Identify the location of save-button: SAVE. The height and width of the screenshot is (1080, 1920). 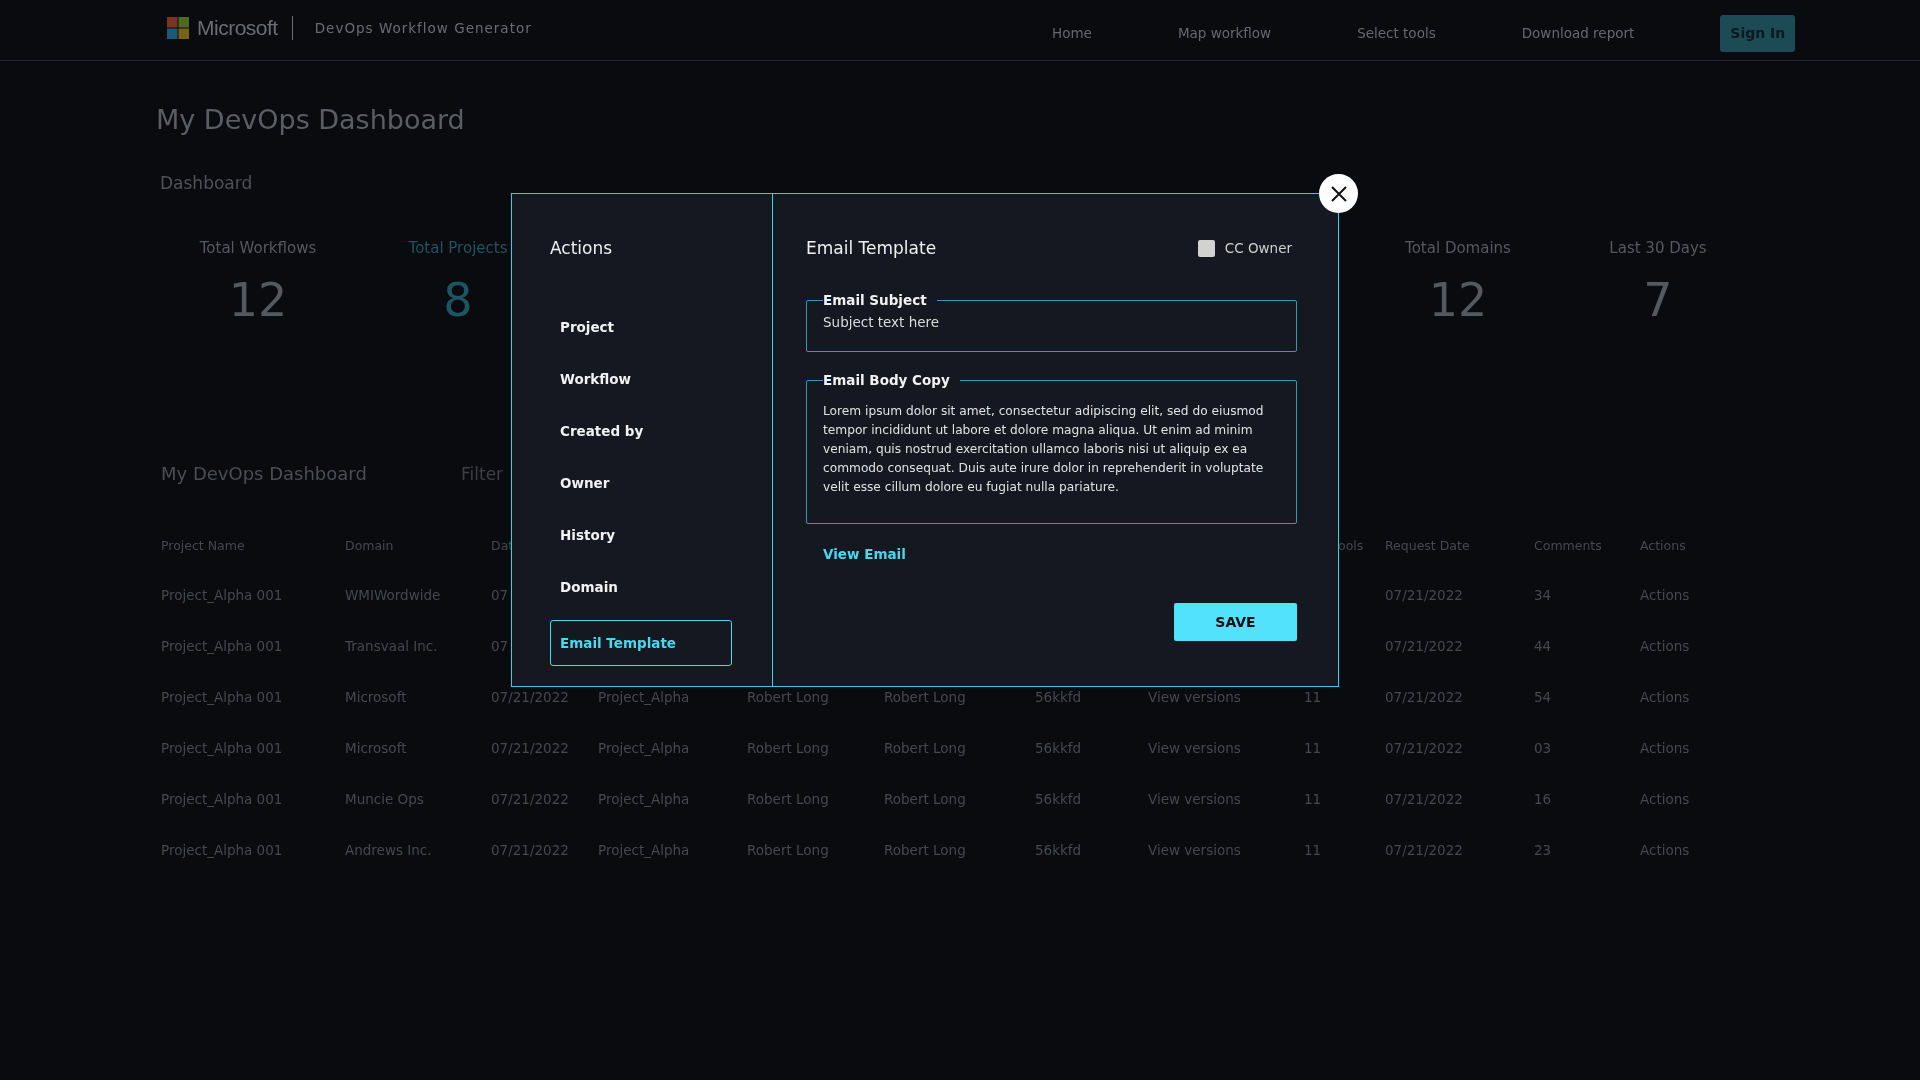
(1235, 622).